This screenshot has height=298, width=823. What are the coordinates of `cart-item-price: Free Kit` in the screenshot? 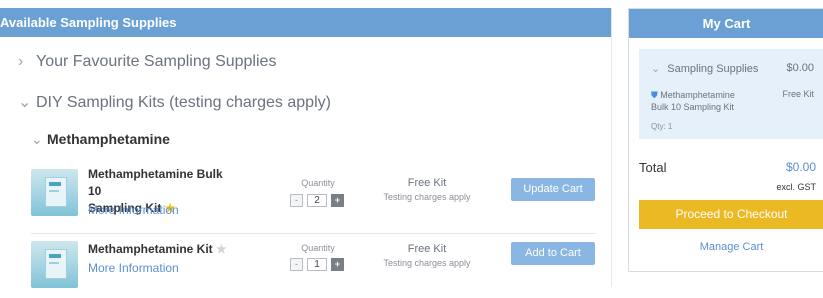 It's located at (798, 94).